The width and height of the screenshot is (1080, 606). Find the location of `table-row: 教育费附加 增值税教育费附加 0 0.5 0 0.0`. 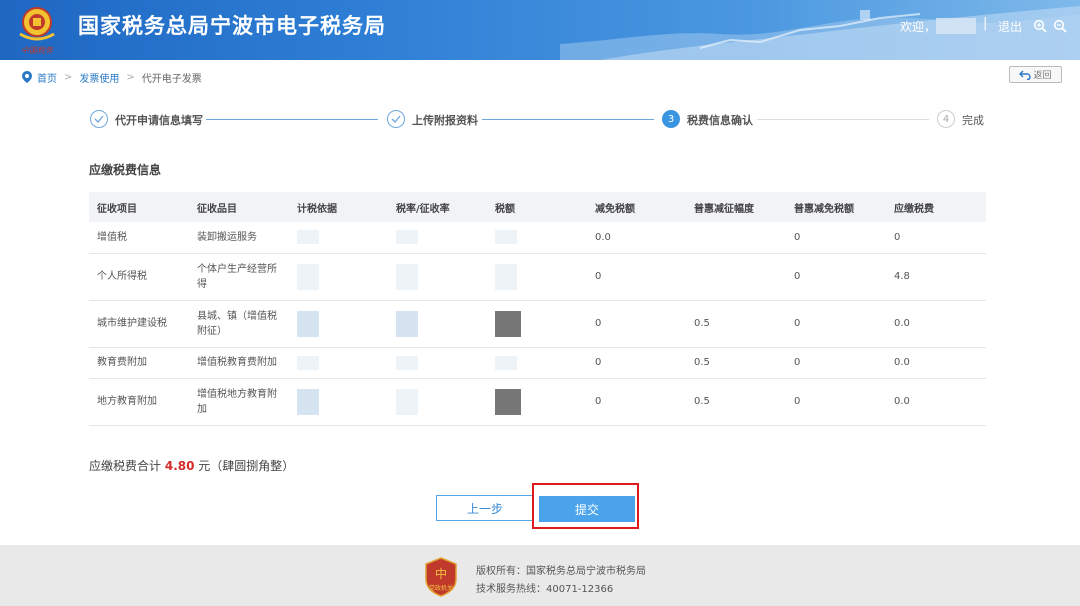

table-row: 教育费附加 增值税教育费附加 0 0.5 0 0.0 is located at coordinates (537, 363).